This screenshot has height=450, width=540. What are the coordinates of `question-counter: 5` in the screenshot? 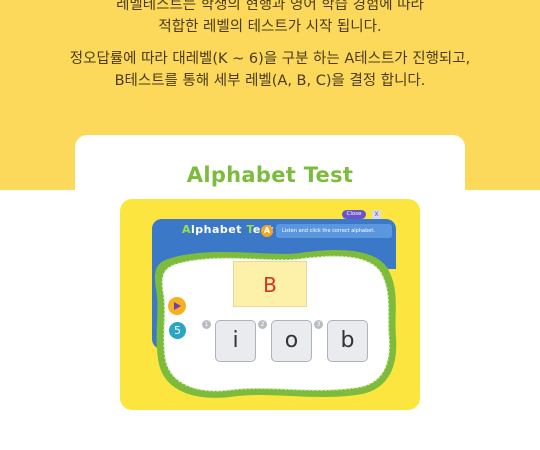 It's located at (177, 330).